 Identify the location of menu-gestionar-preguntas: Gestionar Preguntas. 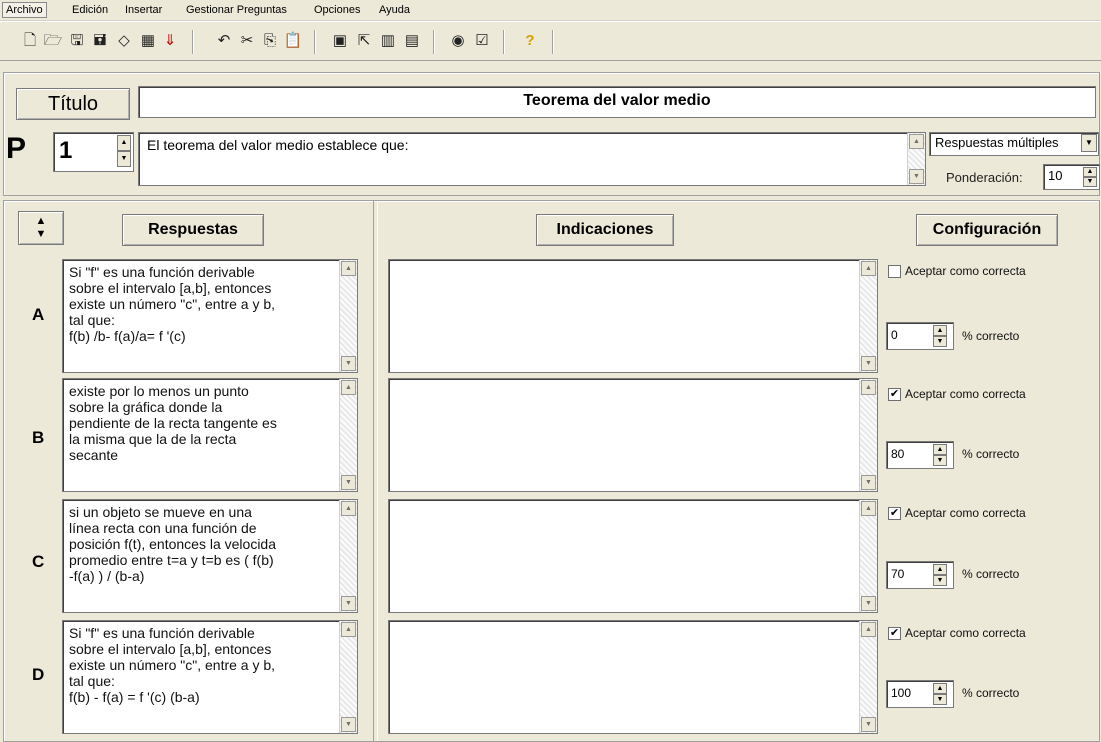
(236, 10).